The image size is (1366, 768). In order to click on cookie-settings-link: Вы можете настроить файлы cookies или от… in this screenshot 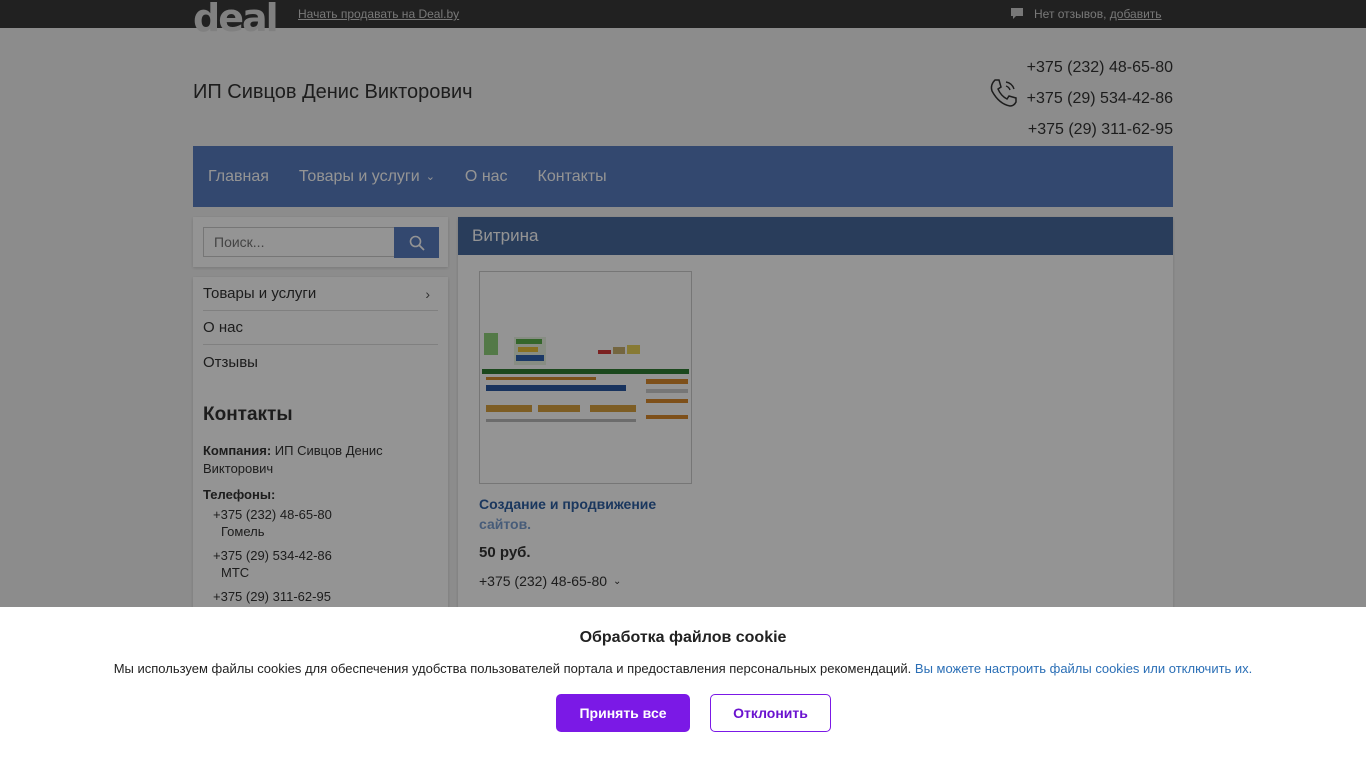, I will do `click(1083, 668)`.